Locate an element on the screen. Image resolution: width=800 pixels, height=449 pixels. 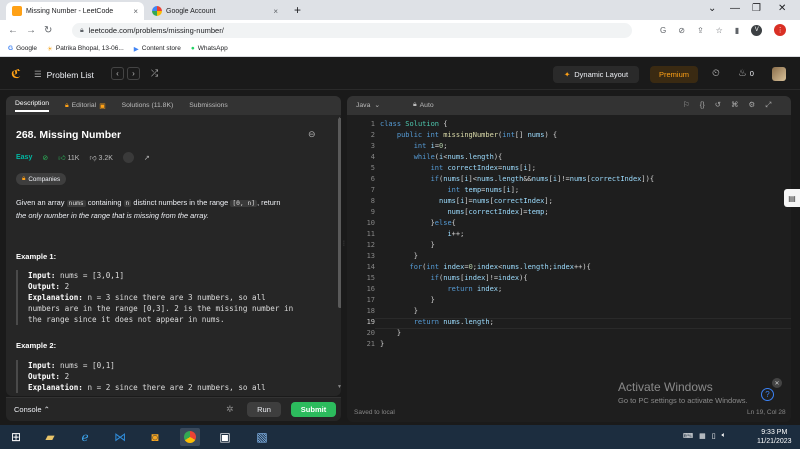
profile-avatar: V is located at coordinates (757, 30).